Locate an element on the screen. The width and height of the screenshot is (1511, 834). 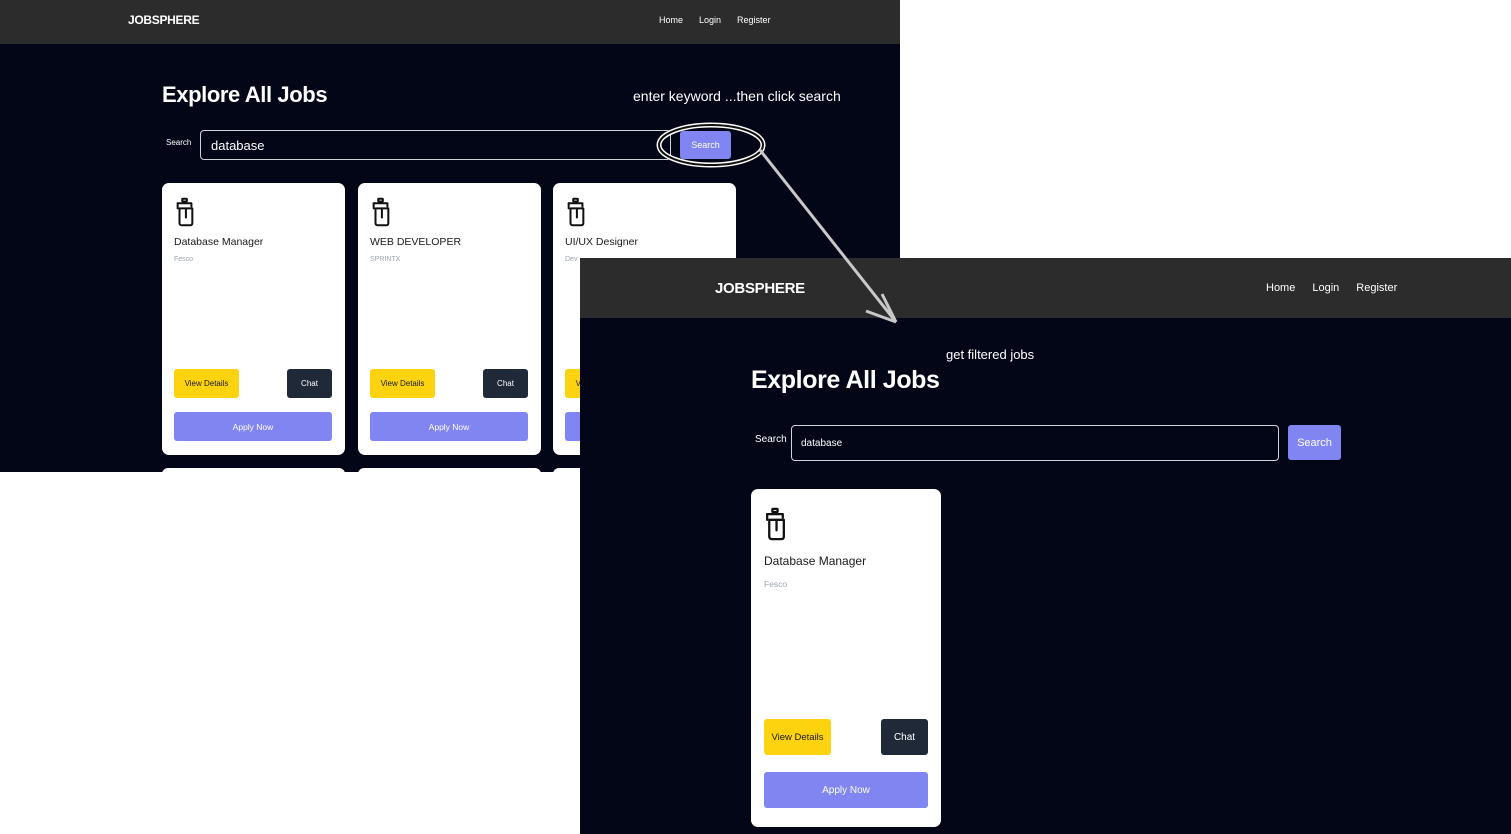
job-company: Dev is located at coordinates (571, 259).